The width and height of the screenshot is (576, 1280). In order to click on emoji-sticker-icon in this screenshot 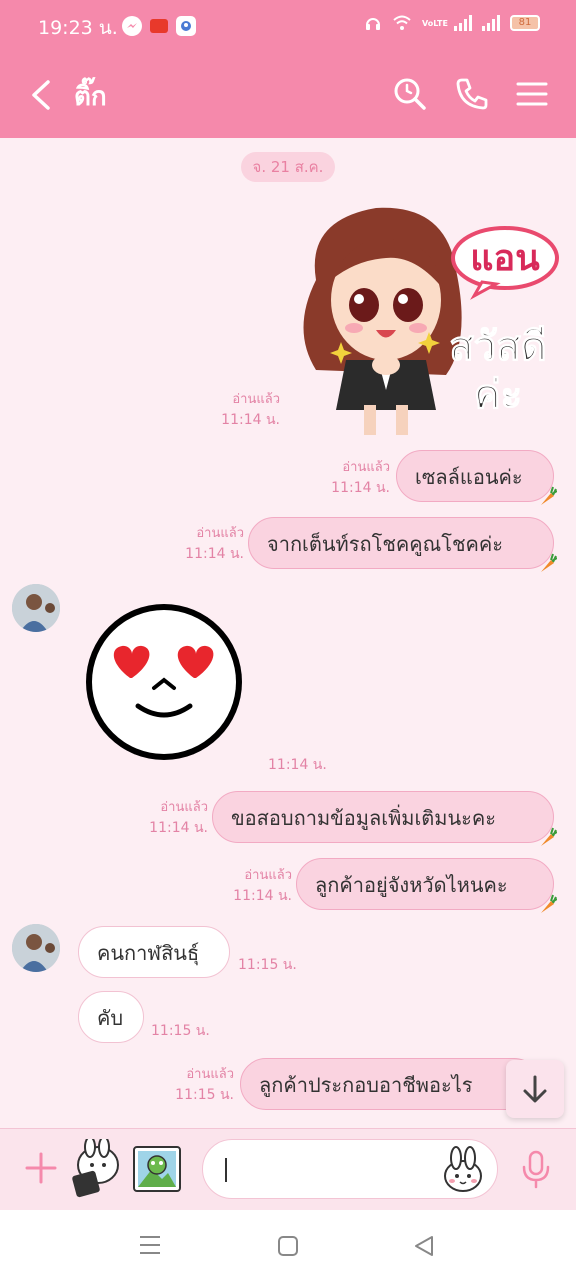, I will do `click(463, 1170)`.